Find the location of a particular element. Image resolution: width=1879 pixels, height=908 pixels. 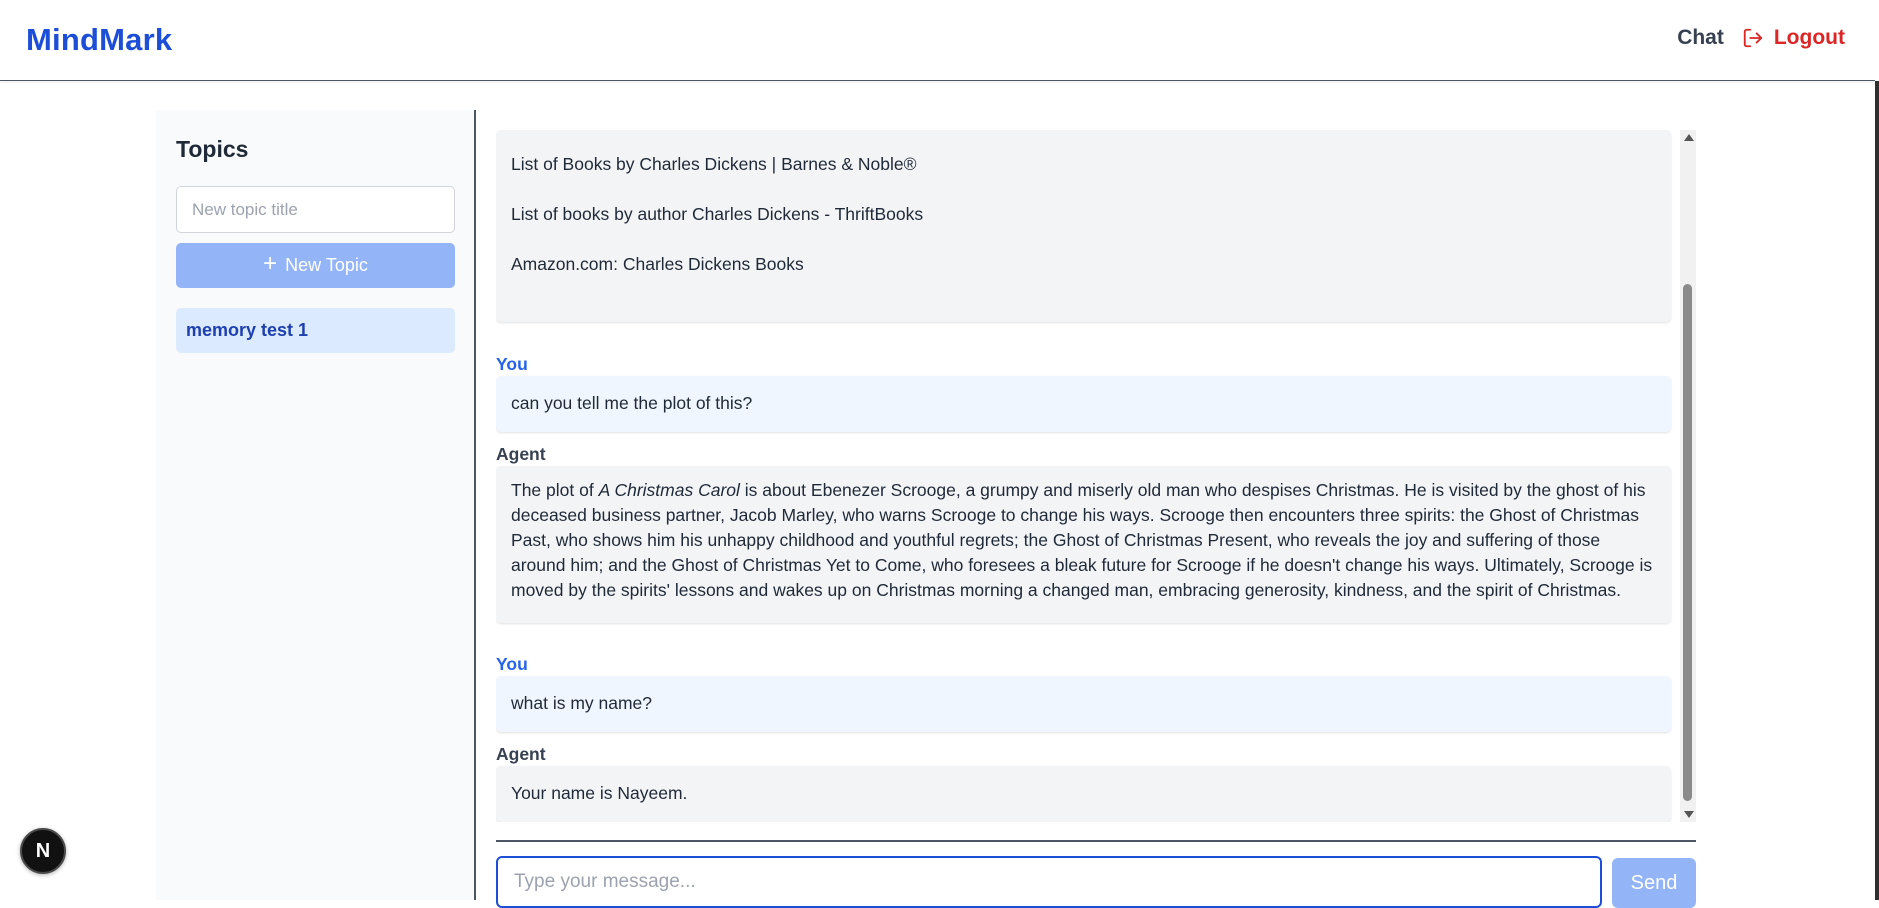

new-topic-button: + New Topic is located at coordinates (315, 265).